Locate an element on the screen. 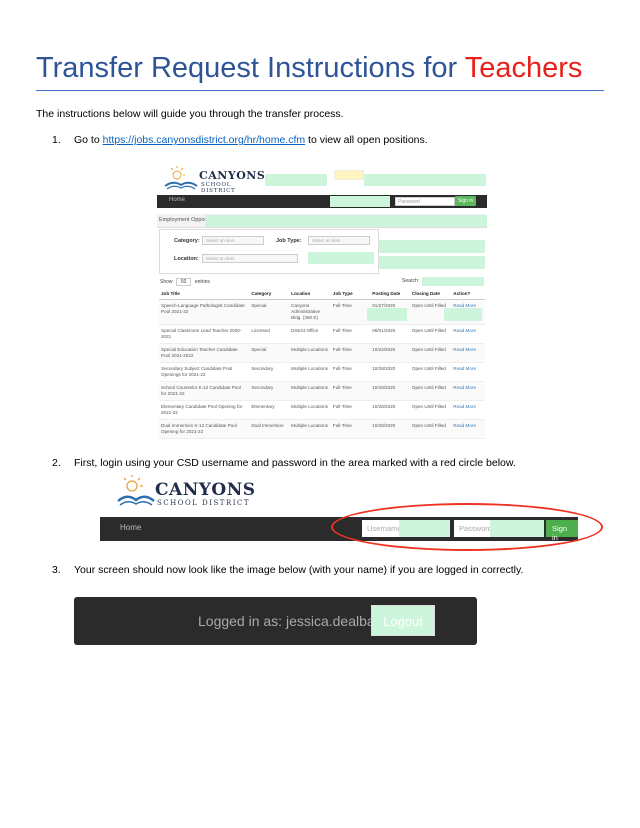  signin-button: Sign in is located at coordinates (466, 201).